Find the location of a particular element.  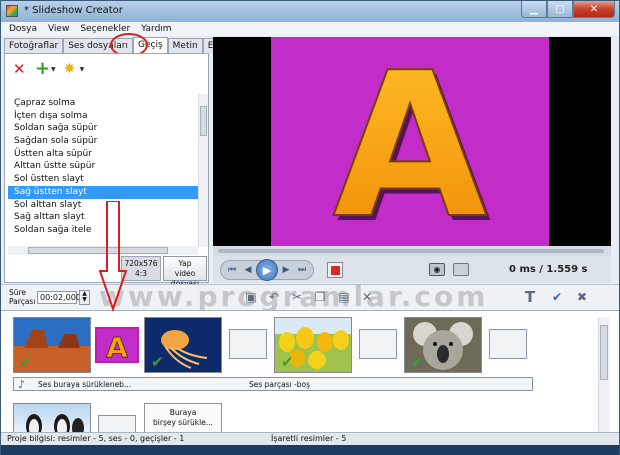

play-icon: ▶ is located at coordinates (267, 270).